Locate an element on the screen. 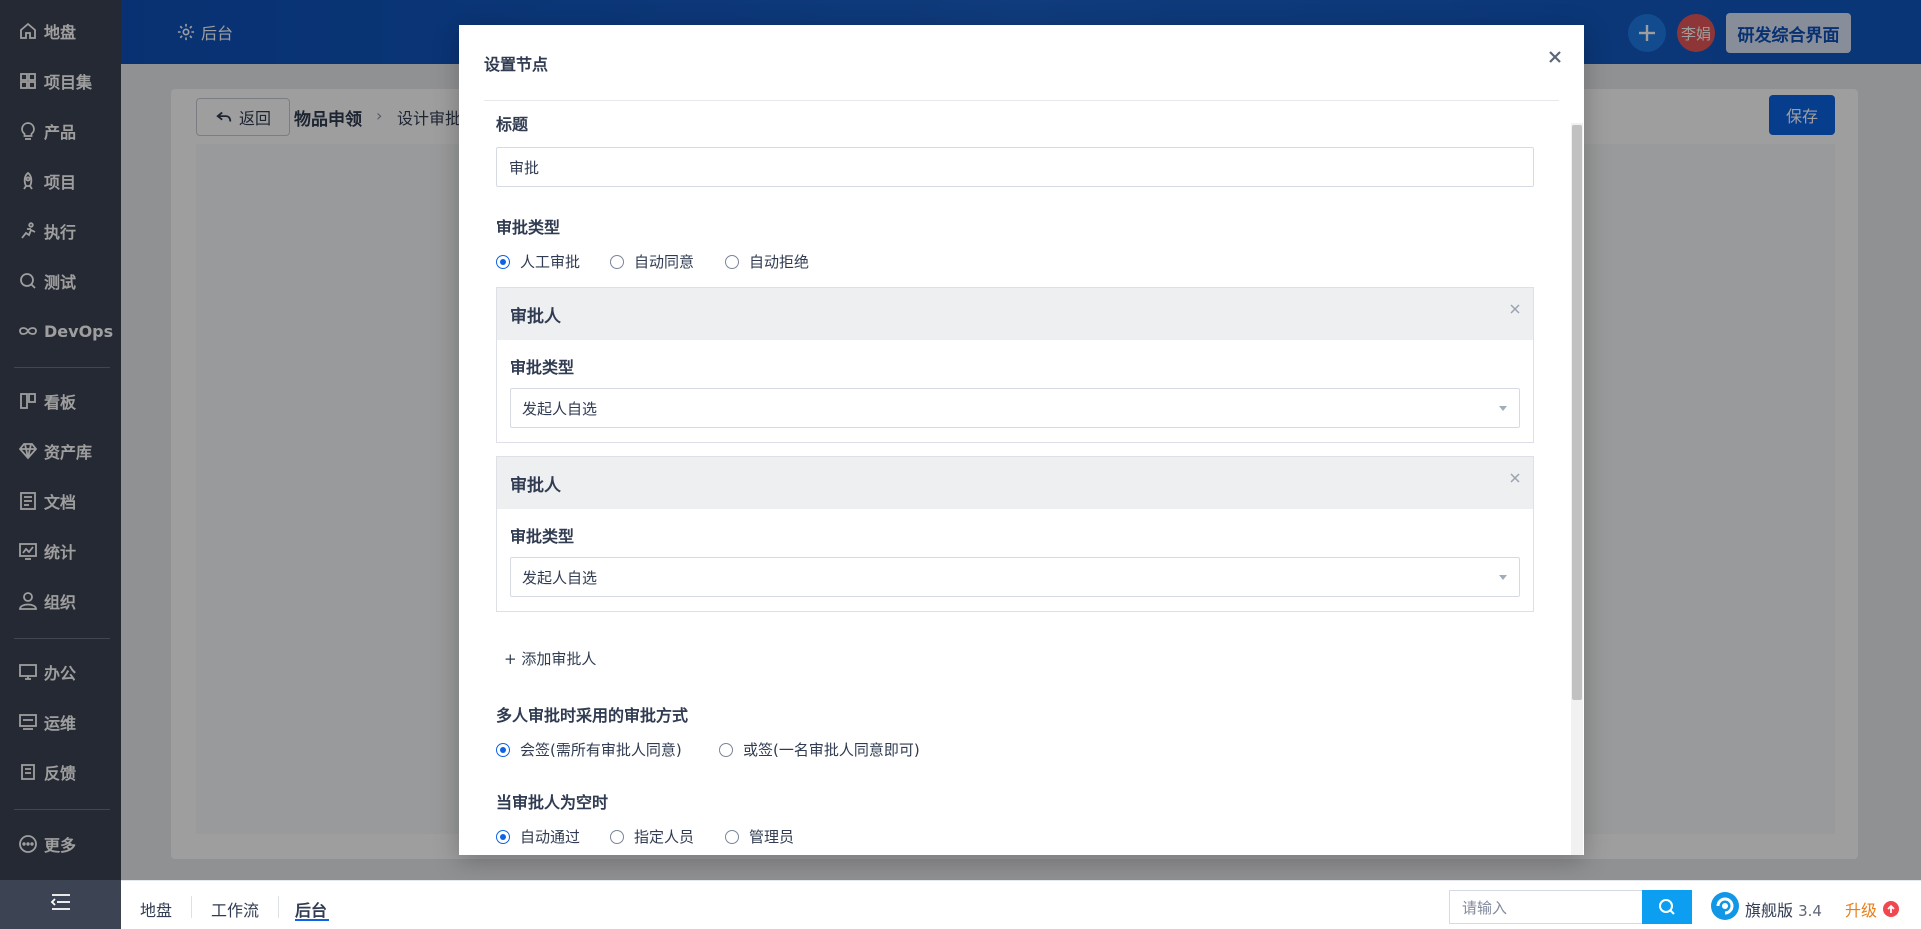  radio-label: 指定人员 is located at coordinates (664, 837).